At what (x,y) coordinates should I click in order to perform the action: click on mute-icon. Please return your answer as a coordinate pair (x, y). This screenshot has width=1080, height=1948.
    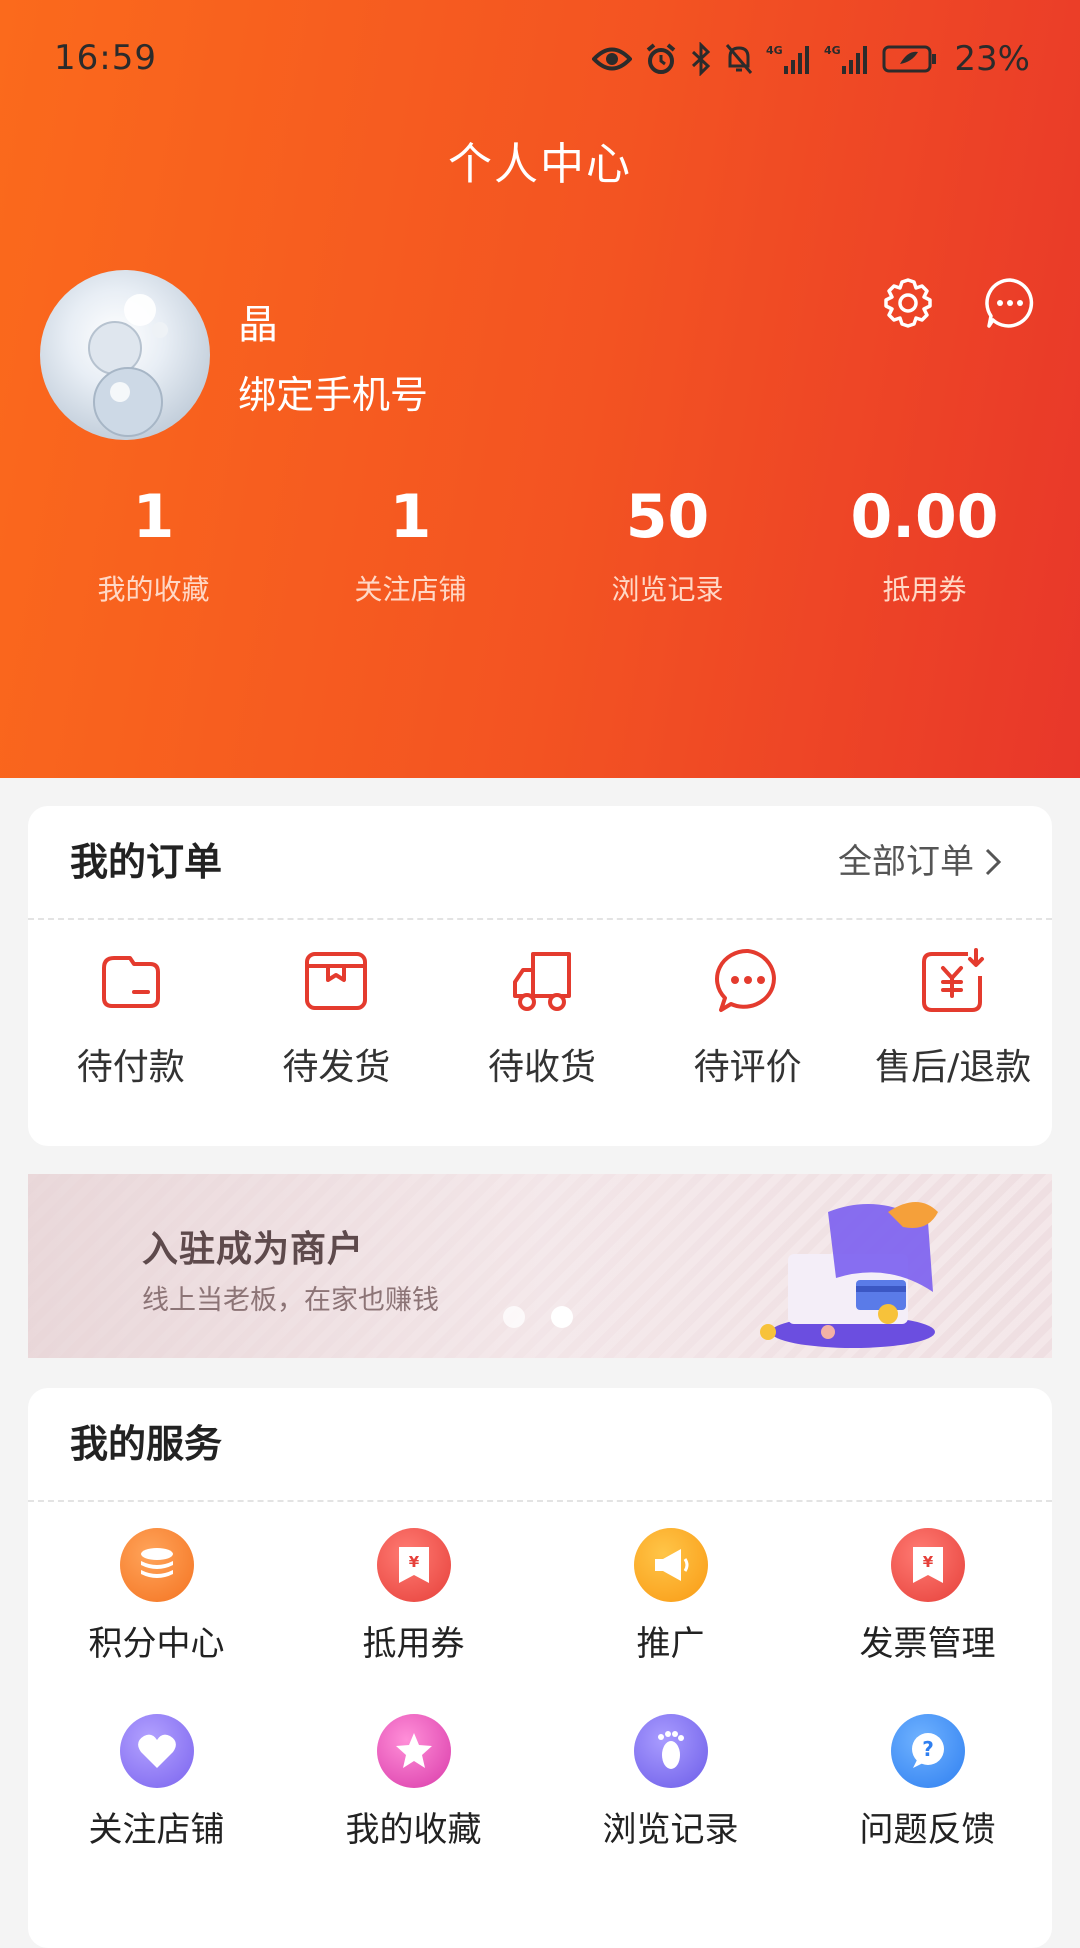
    Looking at the image, I should click on (739, 59).